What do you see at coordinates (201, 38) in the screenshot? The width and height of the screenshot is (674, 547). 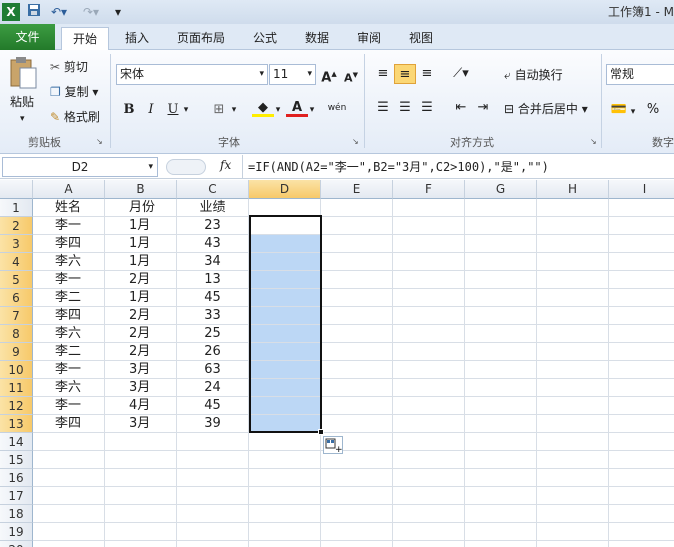 I see `tab-page-layout: 页面布局` at bounding box center [201, 38].